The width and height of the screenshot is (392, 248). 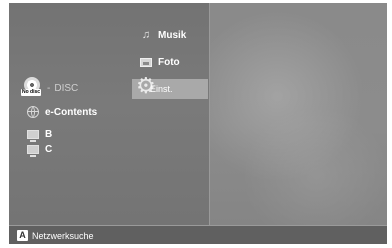 I want to click on no-disc-badge: No disc, so click(x=31, y=92).